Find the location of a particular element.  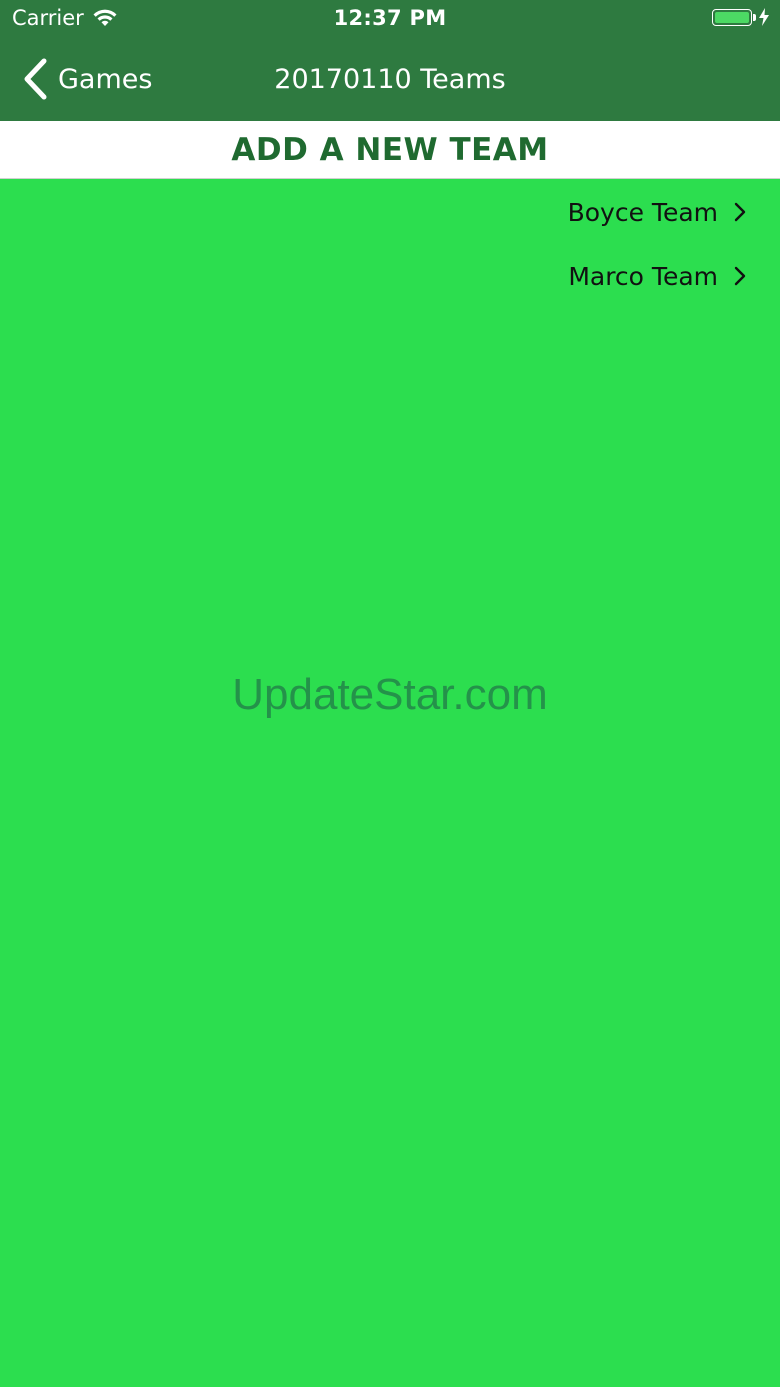

battery-icon is located at coordinates (734, 17).